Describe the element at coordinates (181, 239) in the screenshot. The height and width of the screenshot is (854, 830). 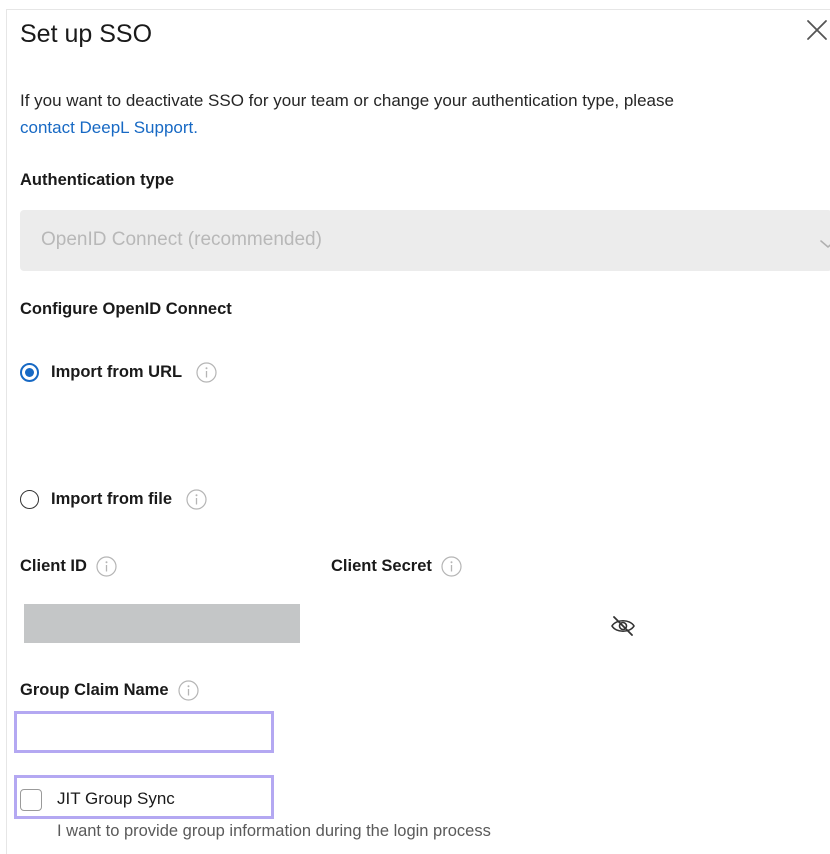
I see `auth-type-selected-value: OpenID Connect (recommended)` at that location.